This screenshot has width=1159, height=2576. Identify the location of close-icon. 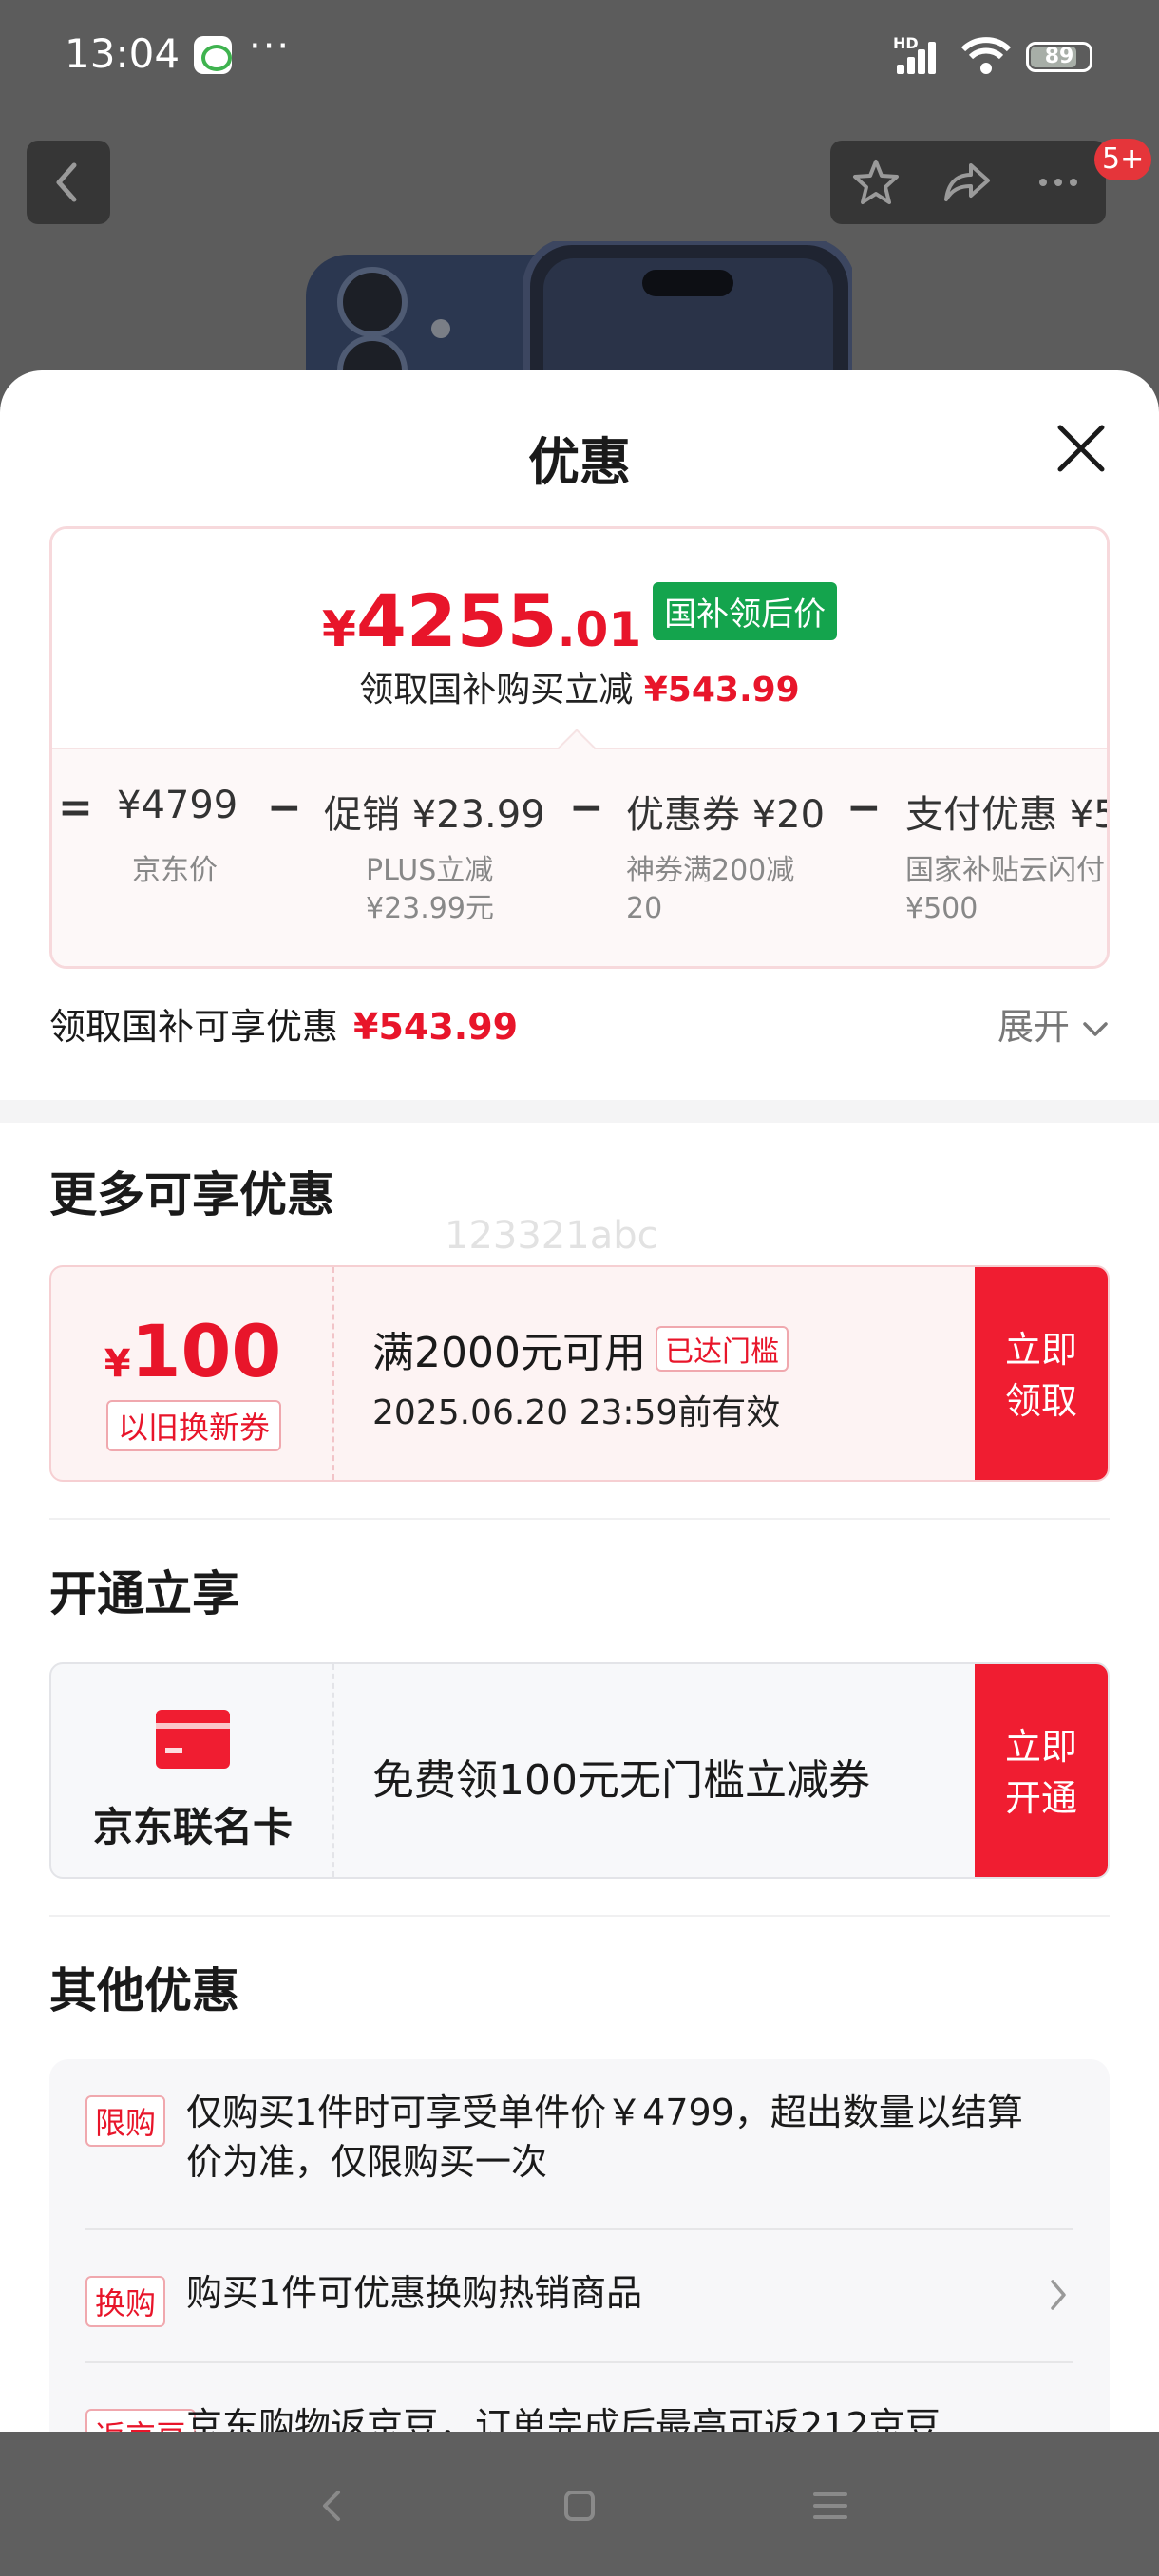
(1081, 448).